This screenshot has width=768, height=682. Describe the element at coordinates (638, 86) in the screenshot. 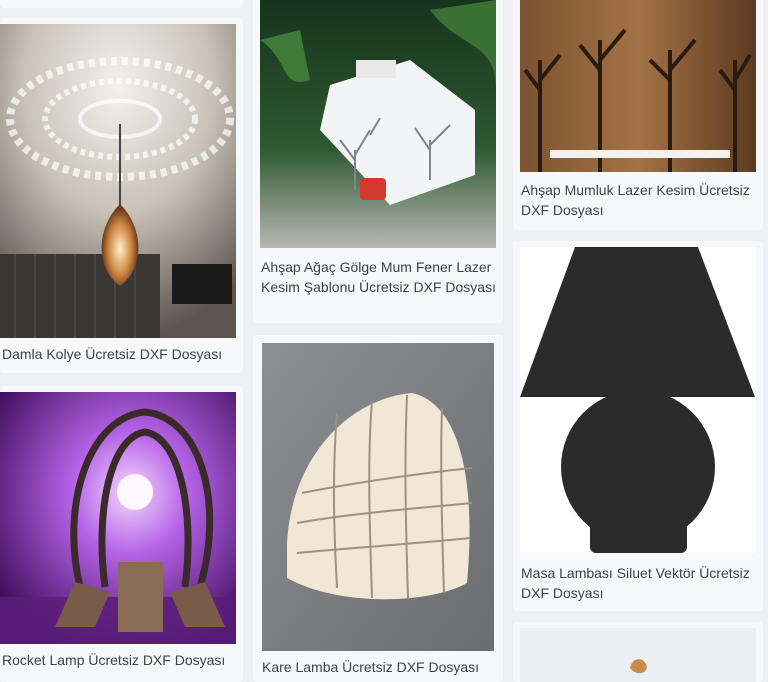

I see `tree-candle-holder-image` at that location.